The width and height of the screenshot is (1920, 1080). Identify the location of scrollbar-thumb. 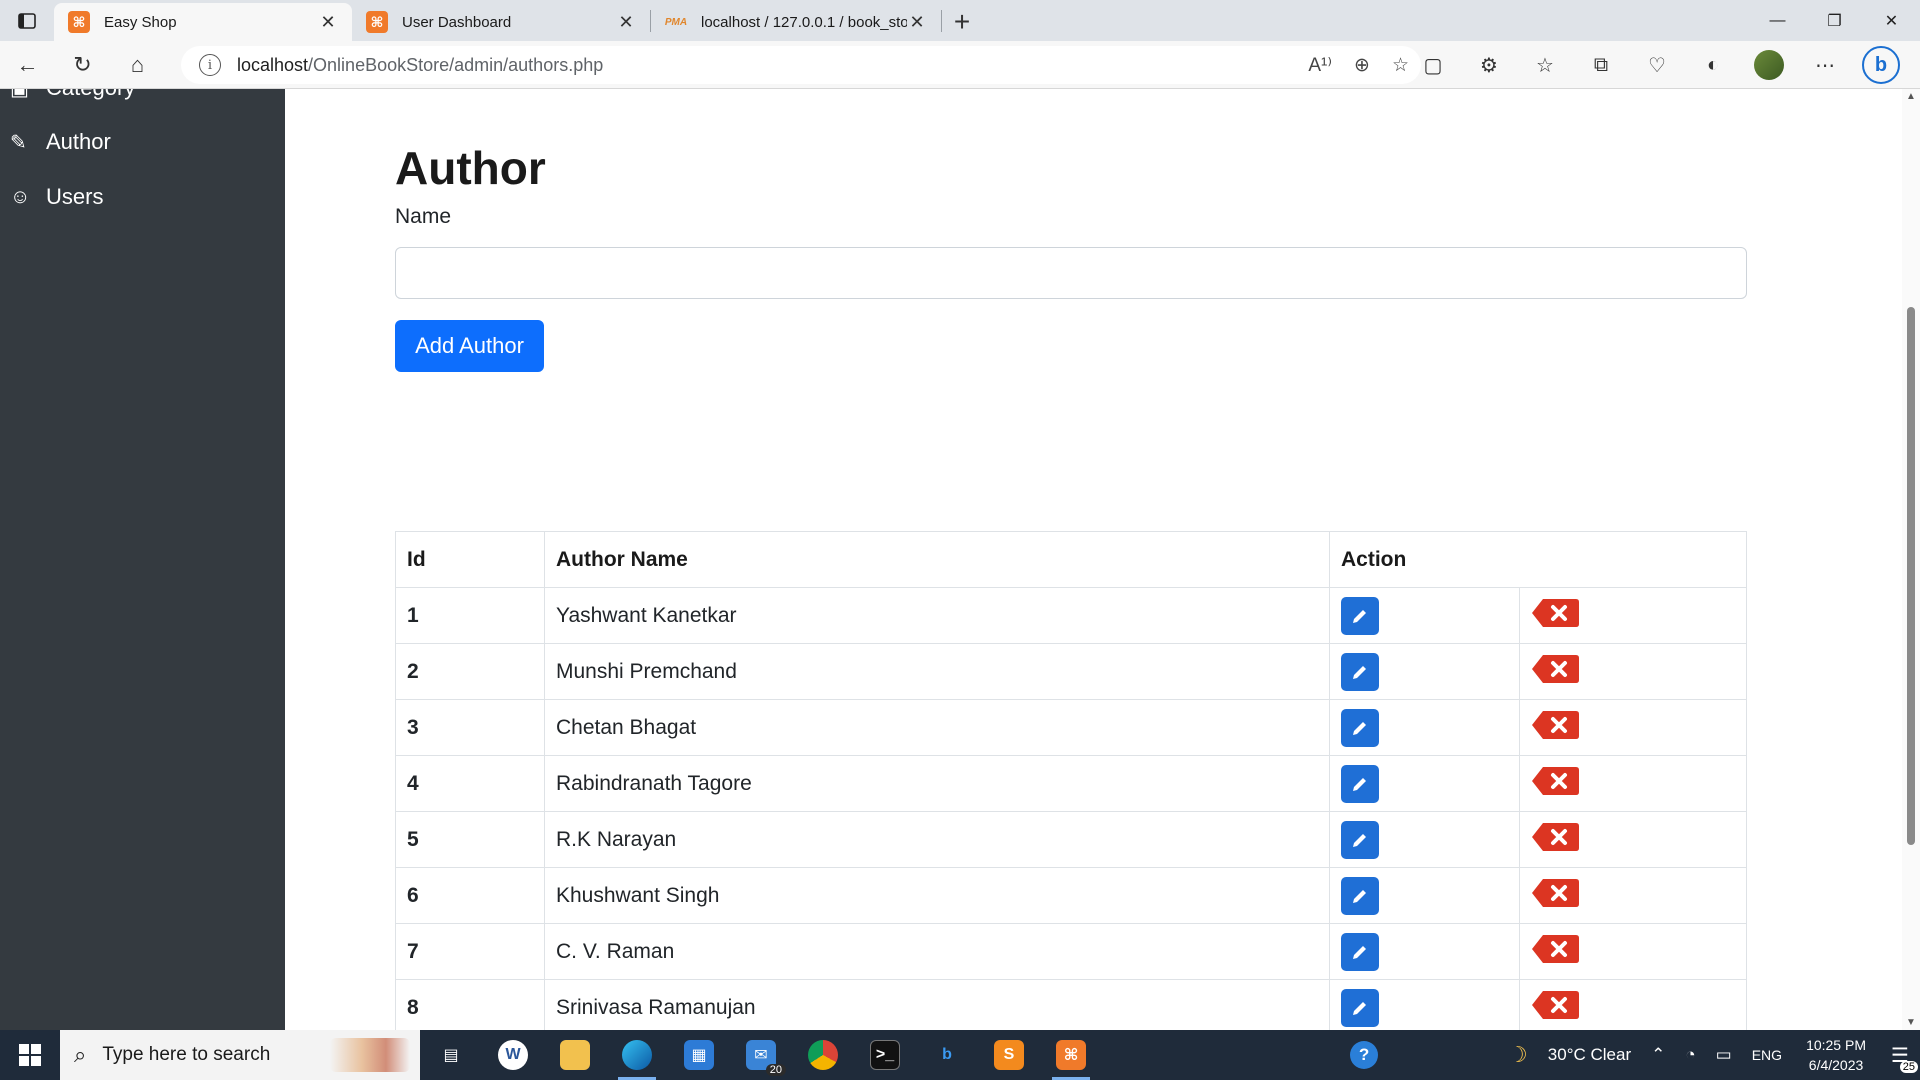
(1911, 576).